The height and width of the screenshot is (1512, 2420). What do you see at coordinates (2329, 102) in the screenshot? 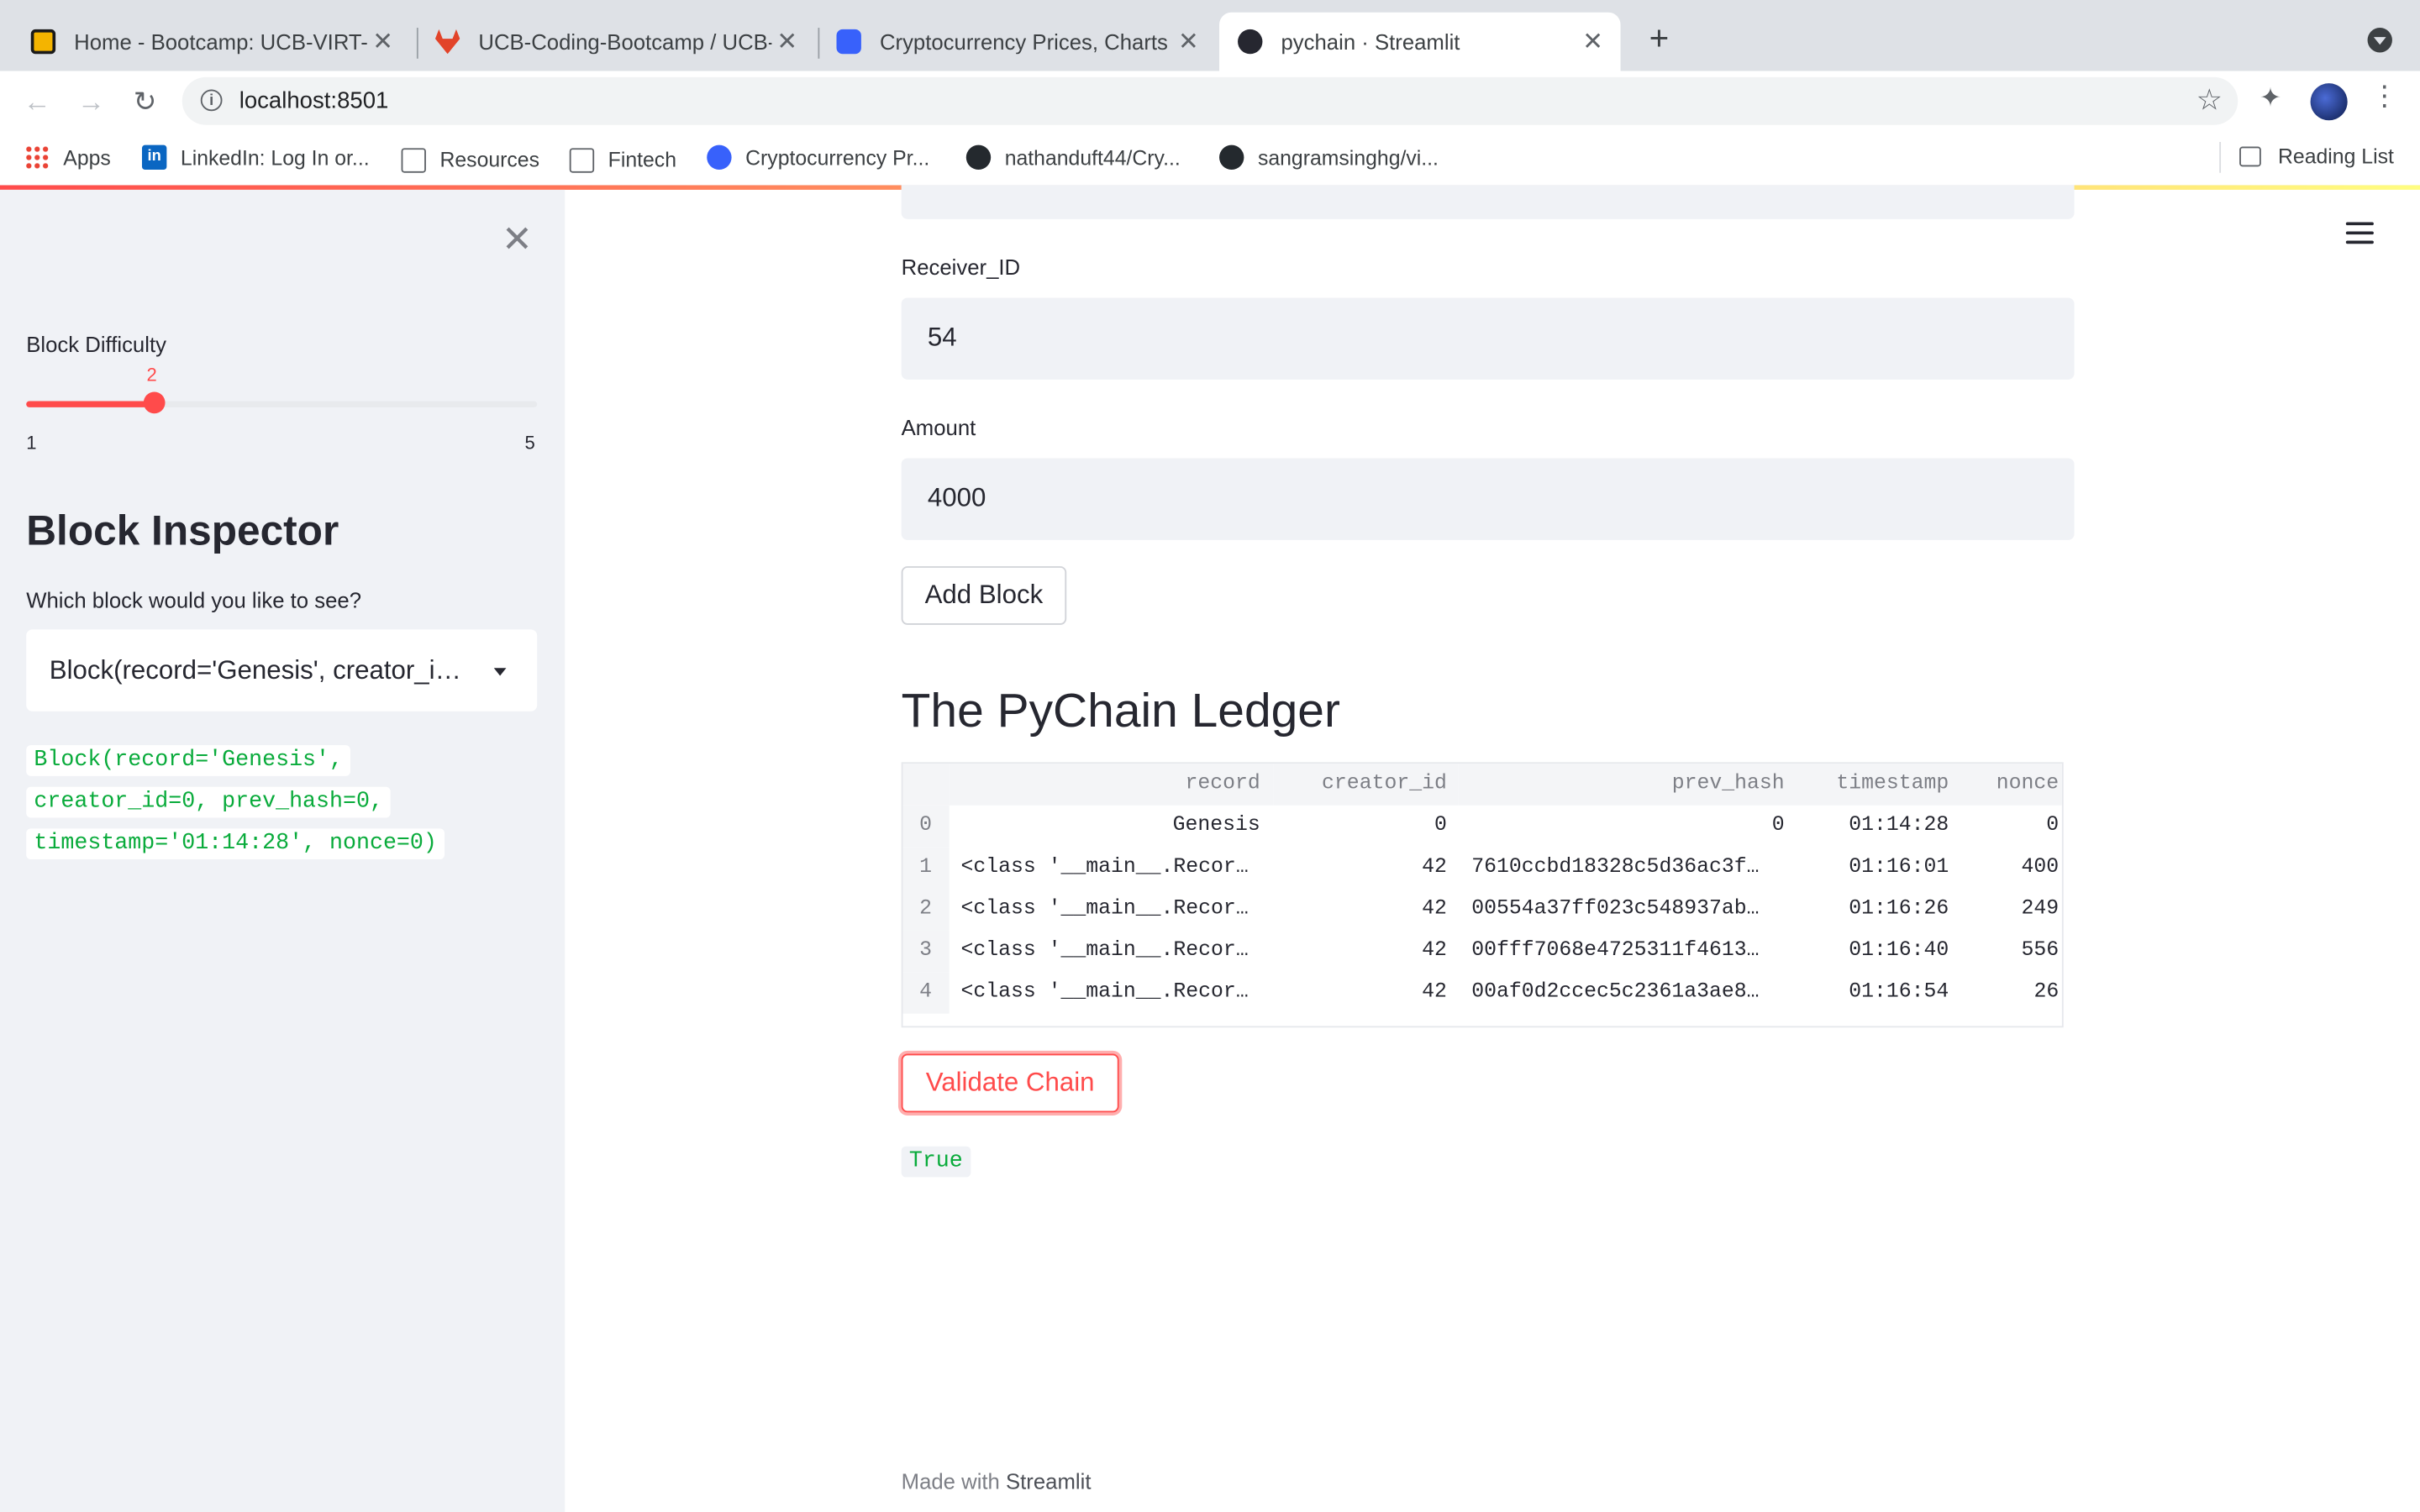
I see `profile-avatar` at bounding box center [2329, 102].